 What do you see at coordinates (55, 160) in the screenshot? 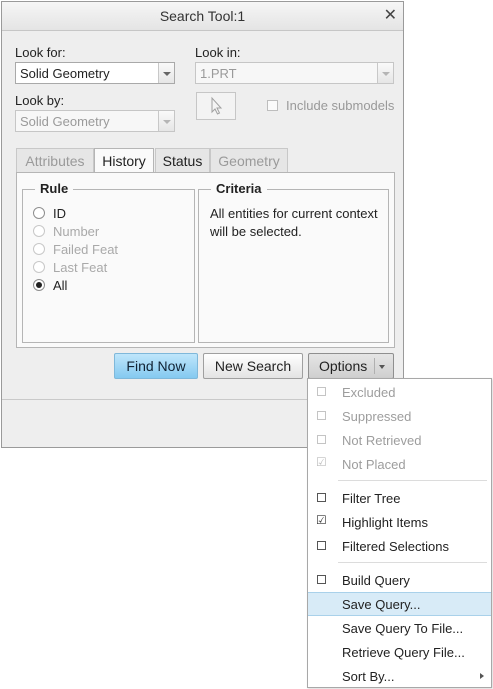
I see `tab-attributes: Attributes` at bounding box center [55, 160].